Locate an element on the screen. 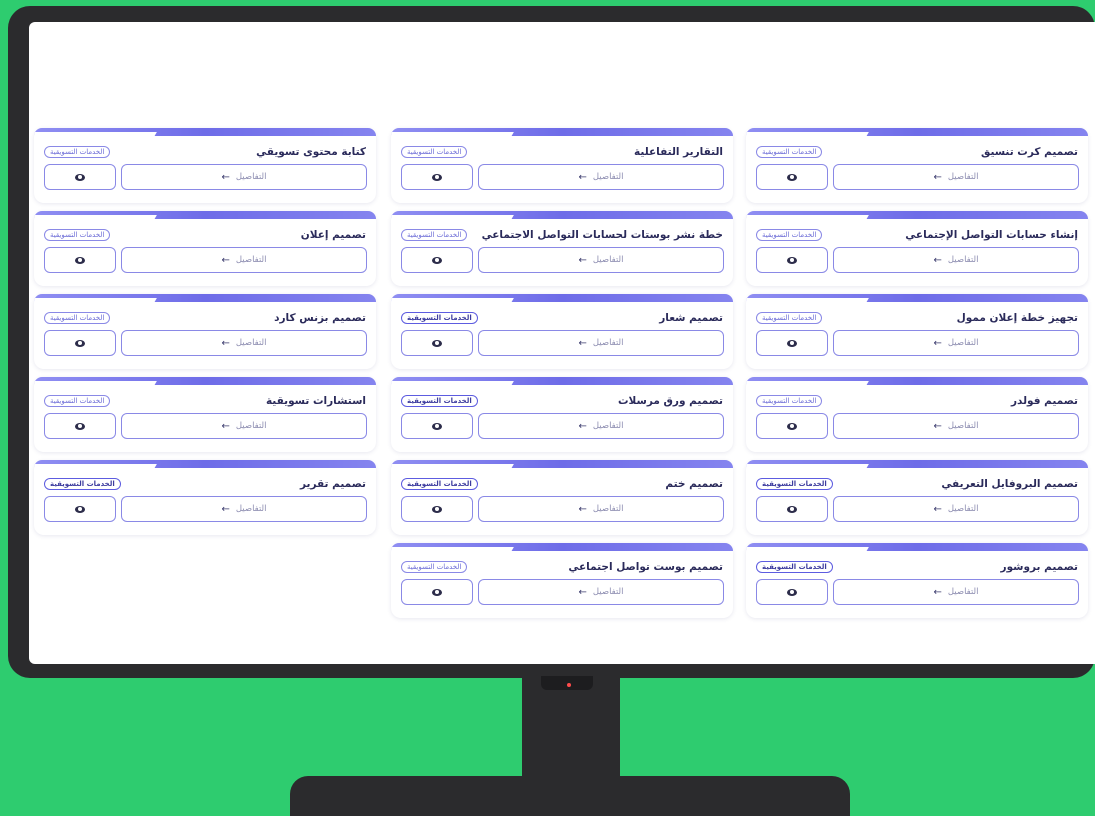 The width and height of the screenshot is (1095, 816). service-title: تصميم تقرير is located at coordinates (332, 484).